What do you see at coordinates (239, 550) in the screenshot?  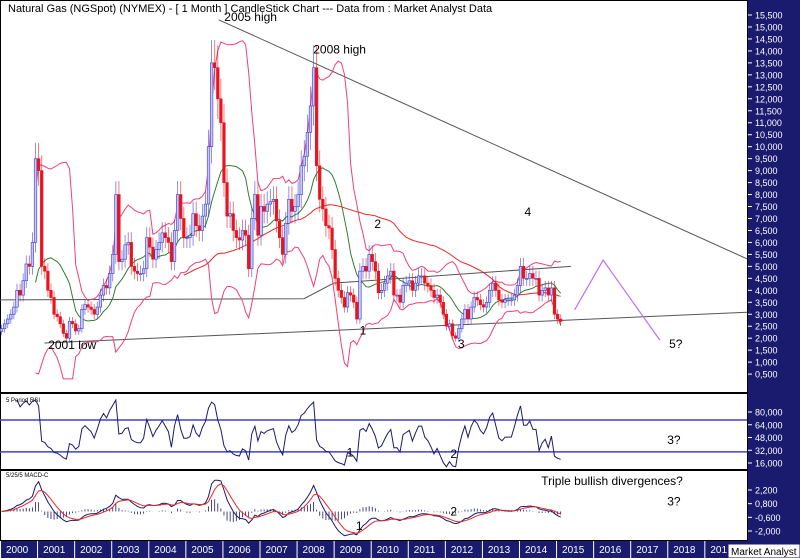 I see `year-label: 2006` at bounding box center [239, 550].